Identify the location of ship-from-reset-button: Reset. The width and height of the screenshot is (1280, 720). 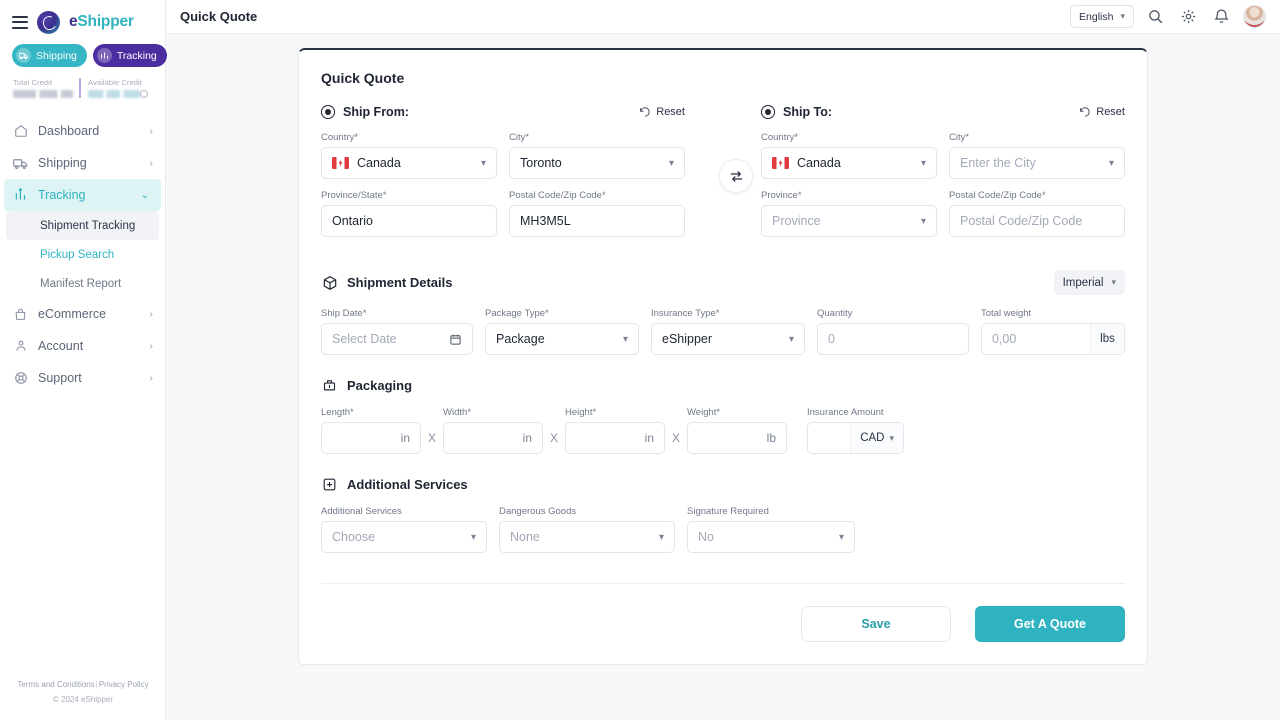
(662, 112).